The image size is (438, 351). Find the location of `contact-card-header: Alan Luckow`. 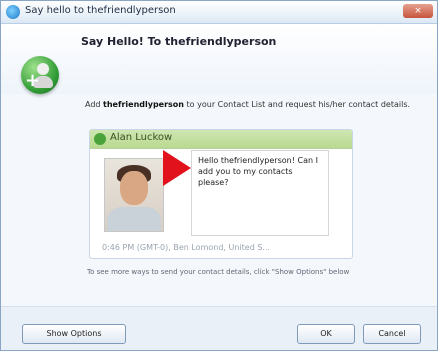

contact-card-header: Alan Luckow is located at coordinates (221, 139).